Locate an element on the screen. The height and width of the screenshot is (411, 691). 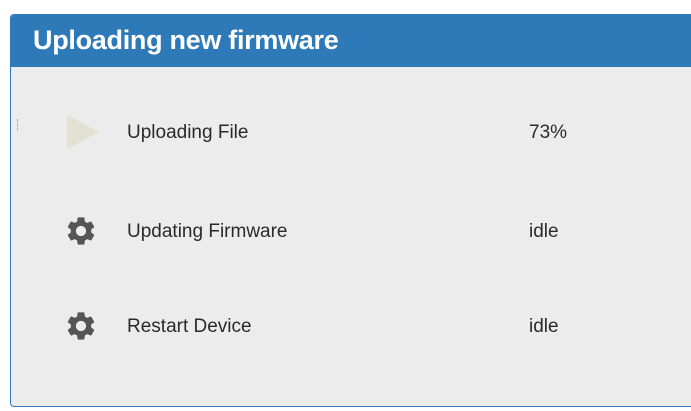
step-label: Restart Device is located at coordinates (189, 326).